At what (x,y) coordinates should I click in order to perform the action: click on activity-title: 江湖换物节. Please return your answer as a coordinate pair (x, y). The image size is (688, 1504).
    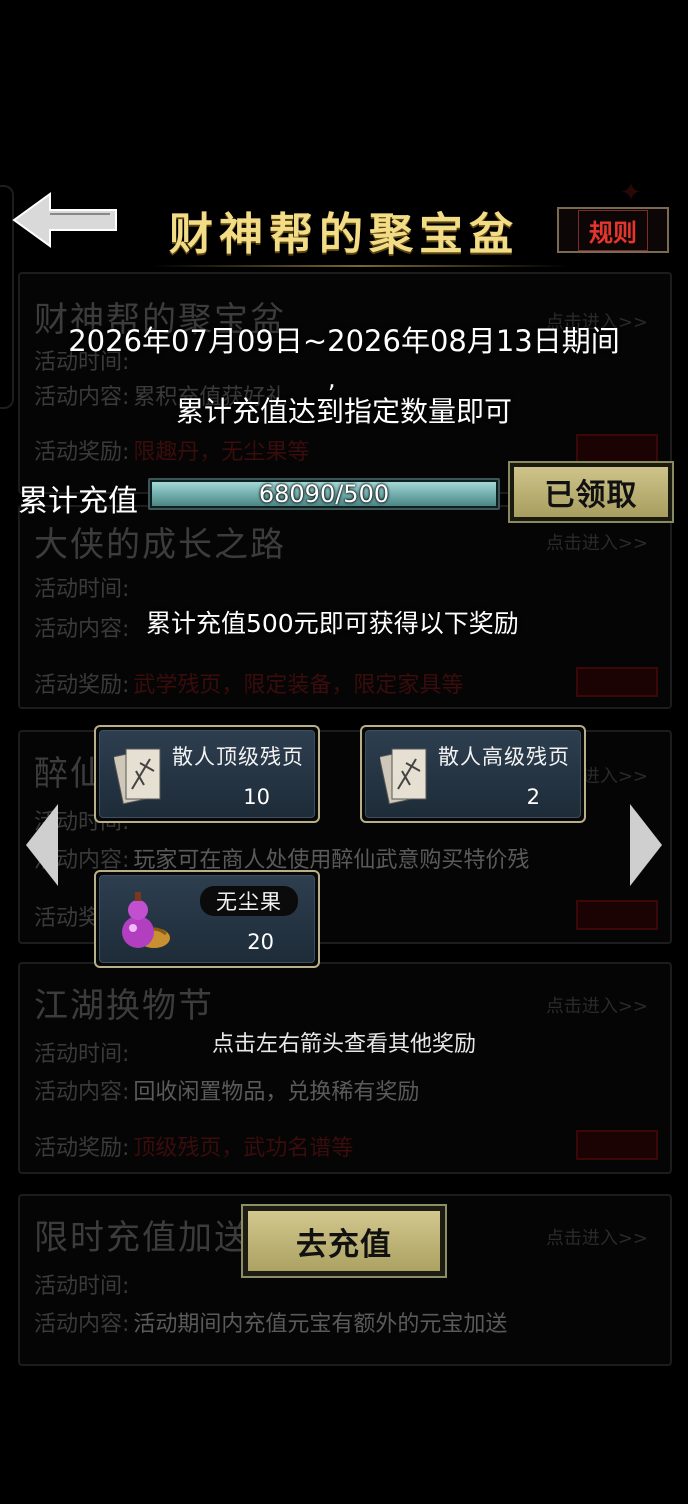
    Looking at the image, I should click on (124, 1006).